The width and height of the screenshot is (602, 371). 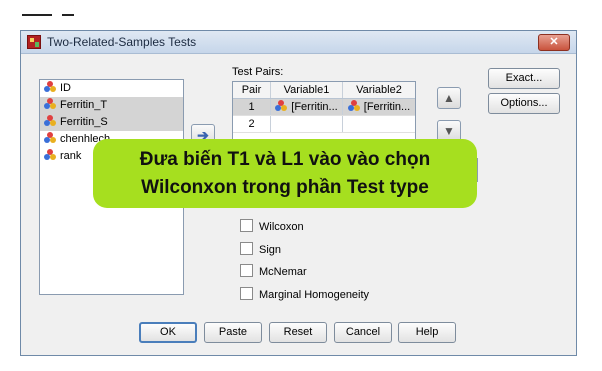 I want to click on checkbox-label: Marginal Homogeneity, so click(x=314, y=295).